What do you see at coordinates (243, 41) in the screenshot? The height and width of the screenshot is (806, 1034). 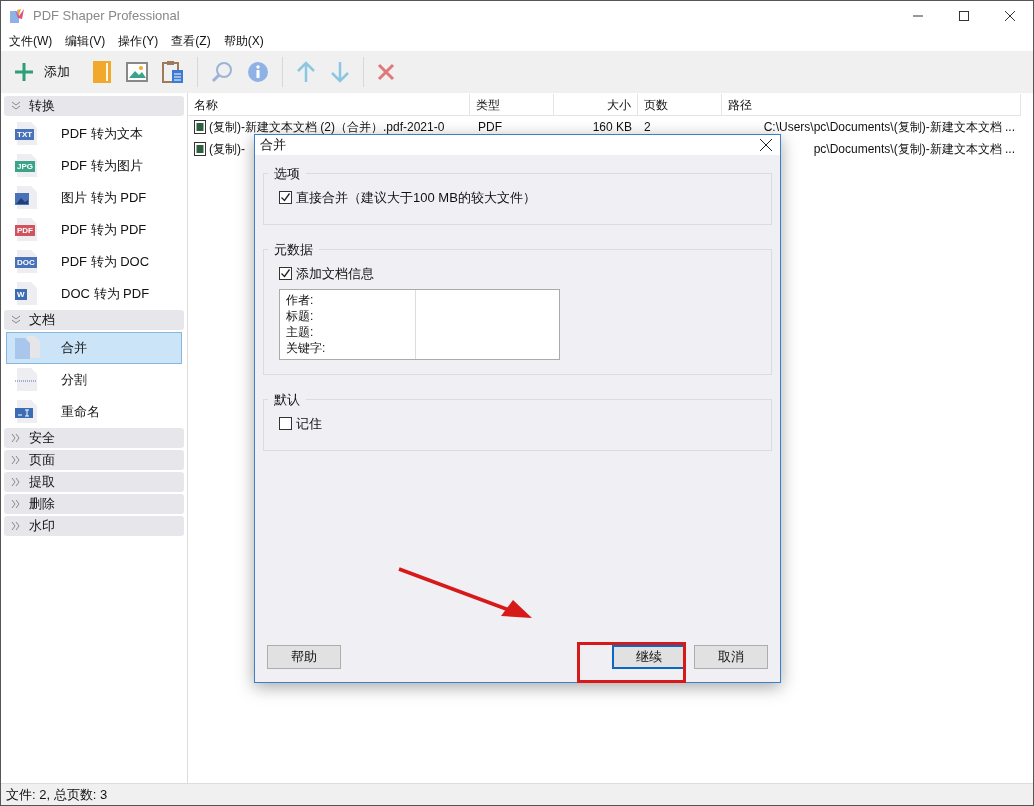 I see `menu-item: 帮助(X)` at bounding box center [243, 41].